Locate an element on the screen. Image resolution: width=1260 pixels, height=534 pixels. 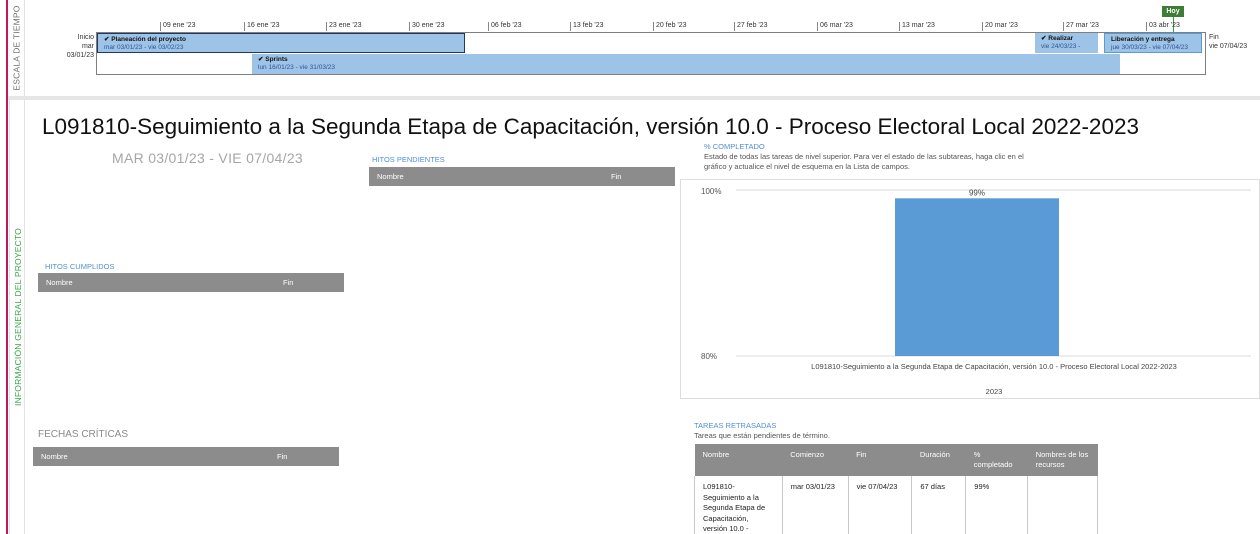
hitos-pendientes-title: HITOS PENDIENTES is located at coordinates (408, 159).